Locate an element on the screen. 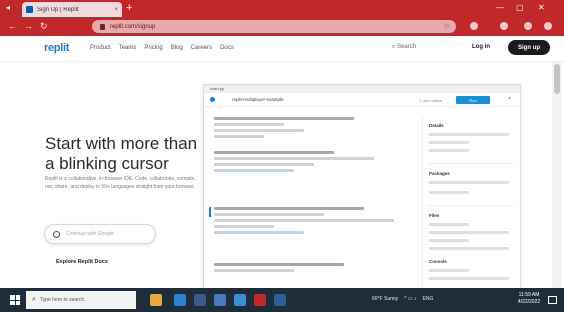 The image size is (564, 312). page-scrollbar is located at coordinates (557, 175).